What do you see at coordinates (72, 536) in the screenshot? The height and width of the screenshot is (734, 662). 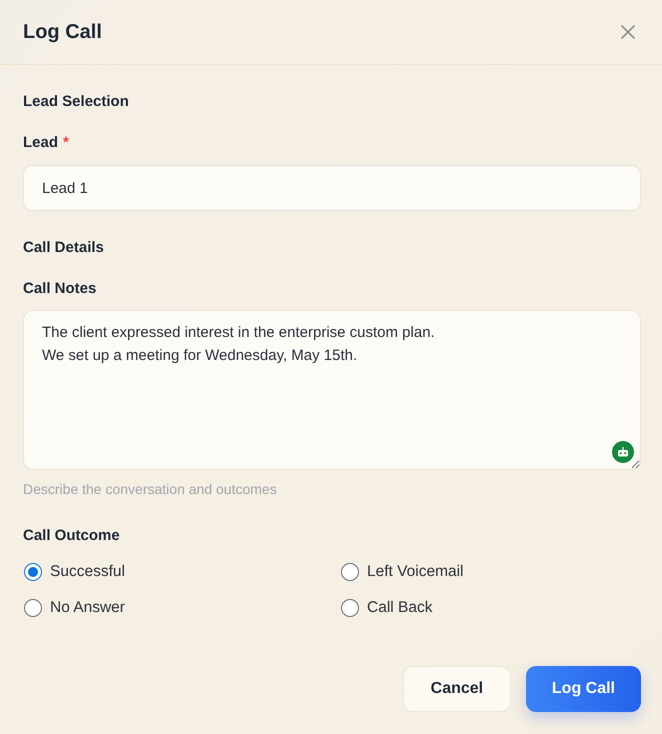 I see `field-label: Call Outcome` at bounding box center [72, 536].